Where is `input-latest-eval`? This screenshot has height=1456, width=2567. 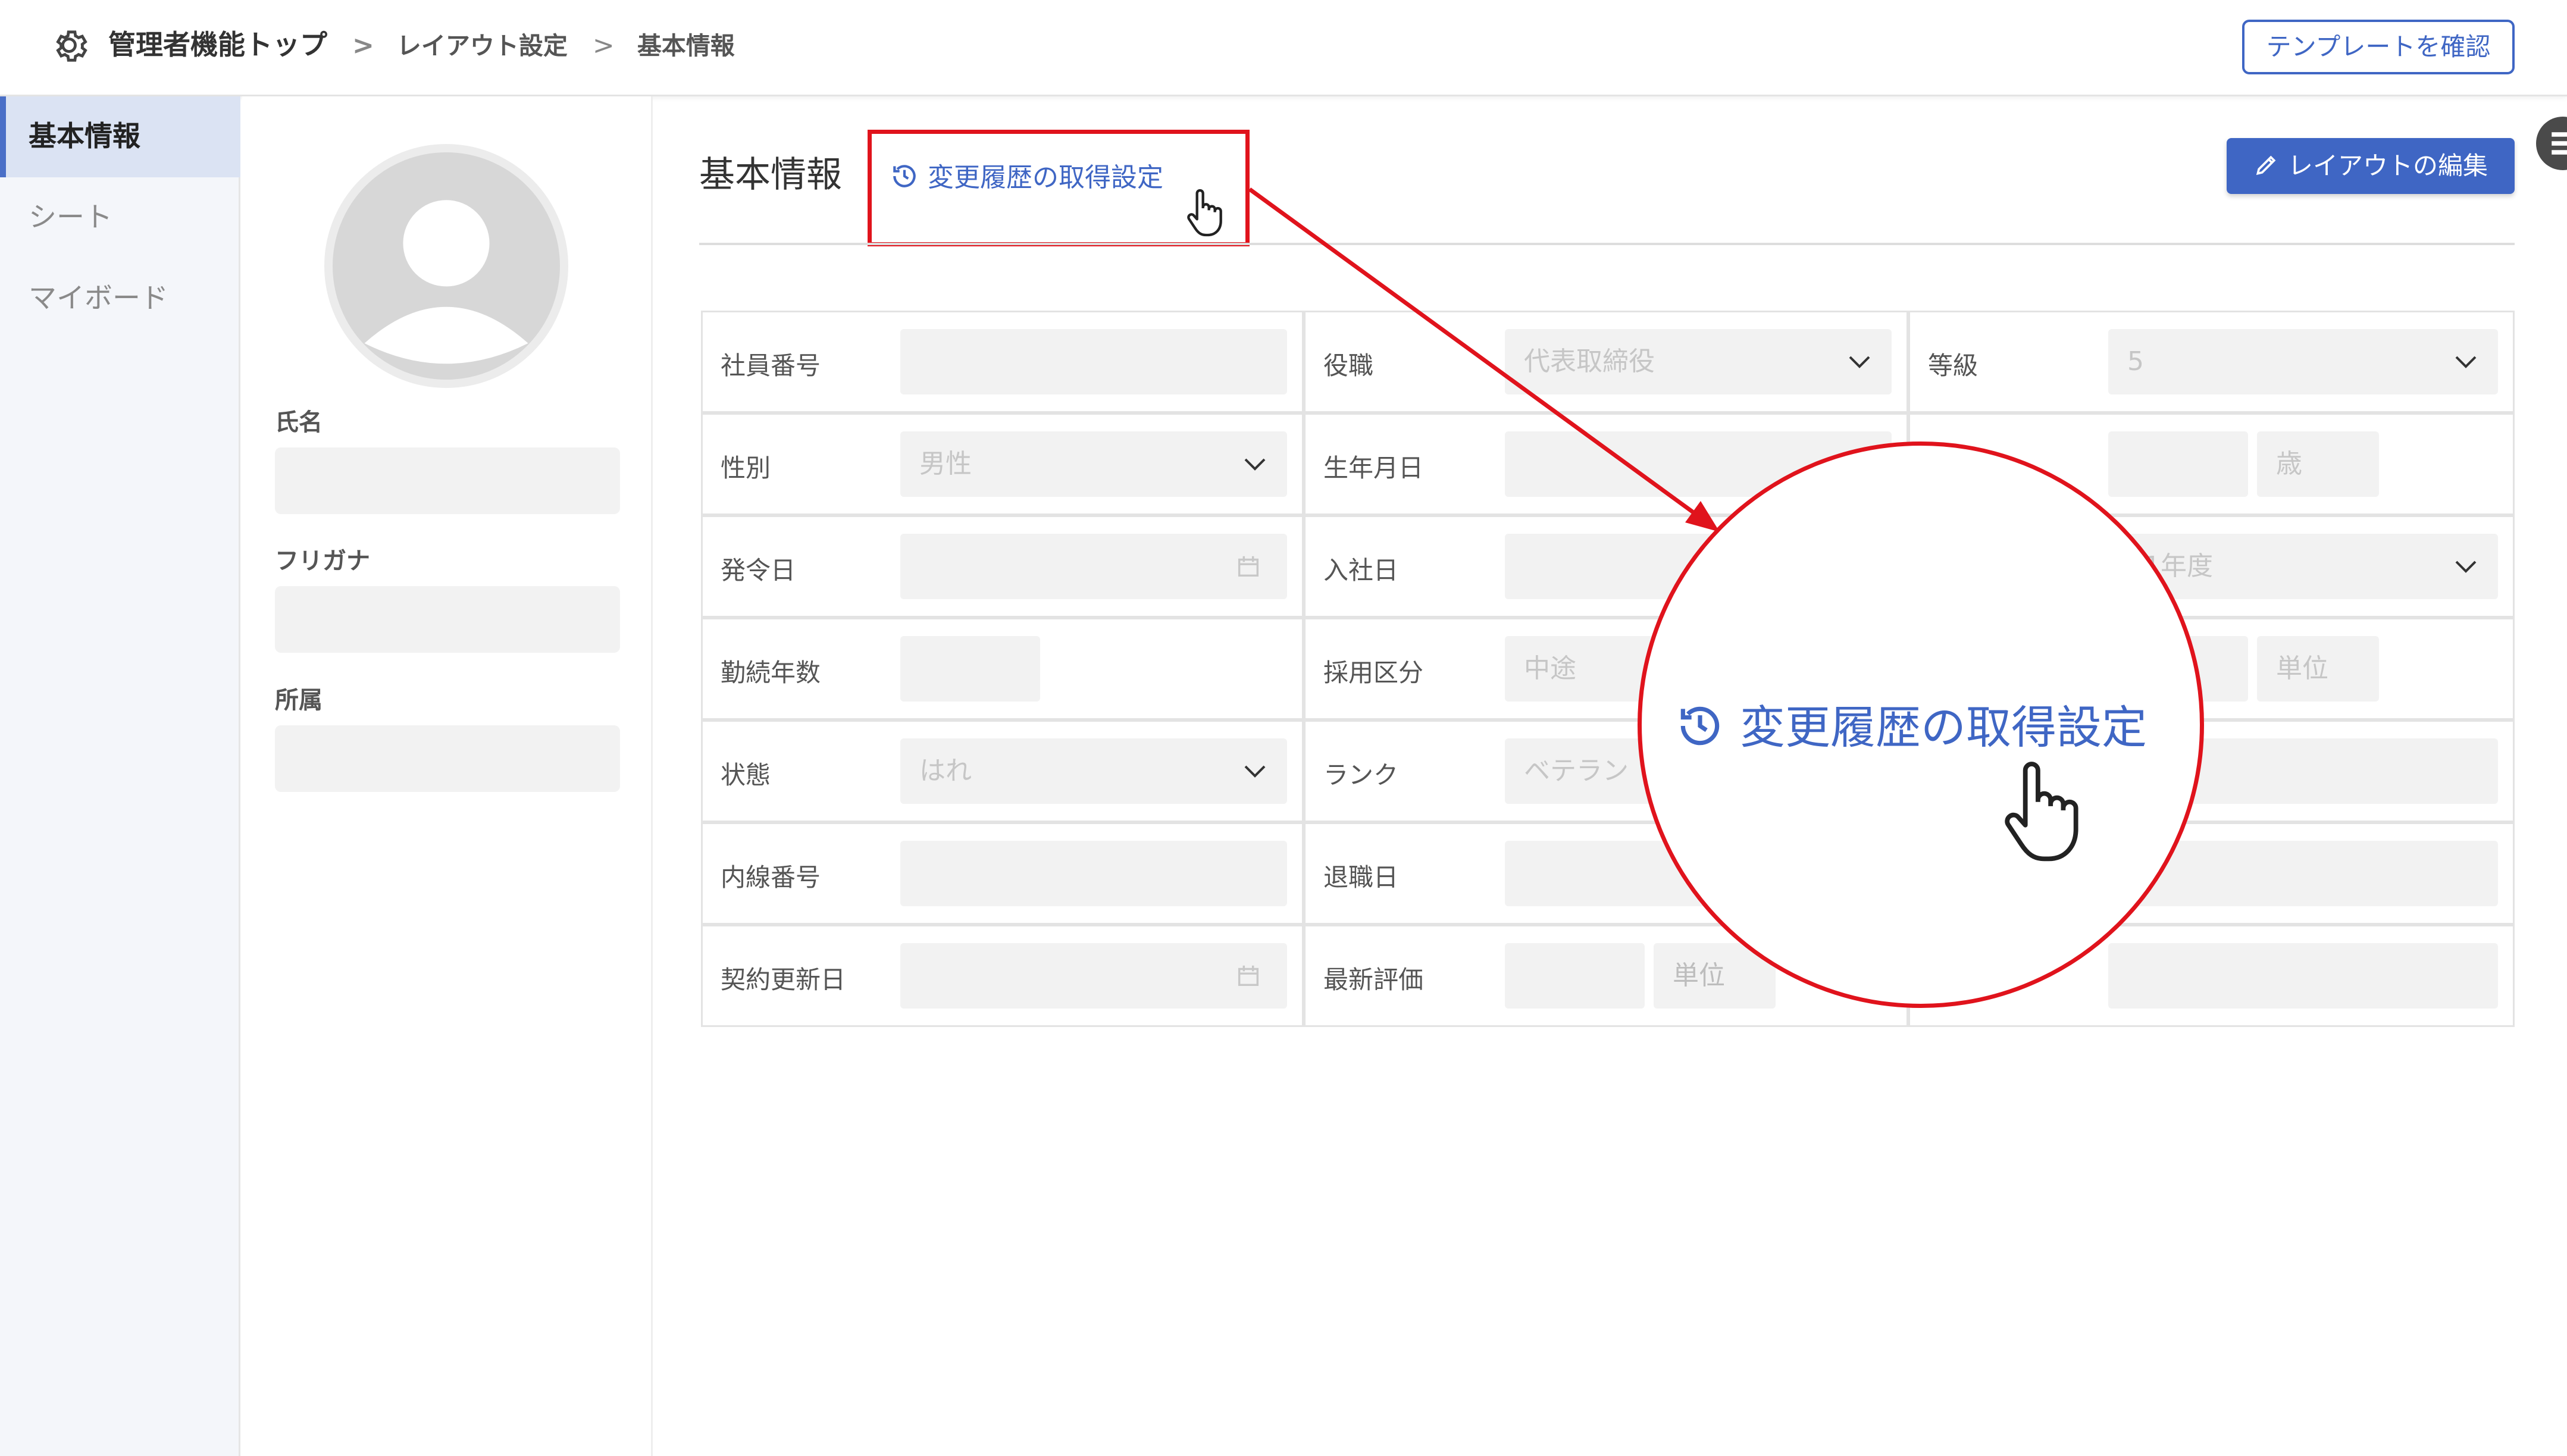 input-latest-eval is located at coordinates (1575, 976).